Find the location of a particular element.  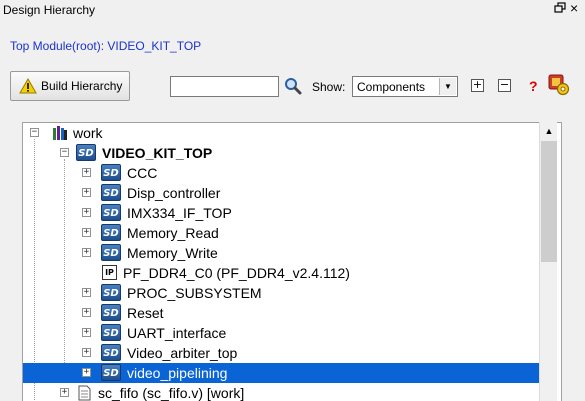

window-title: Design Hierarchy is located at coordinates (49, 10).